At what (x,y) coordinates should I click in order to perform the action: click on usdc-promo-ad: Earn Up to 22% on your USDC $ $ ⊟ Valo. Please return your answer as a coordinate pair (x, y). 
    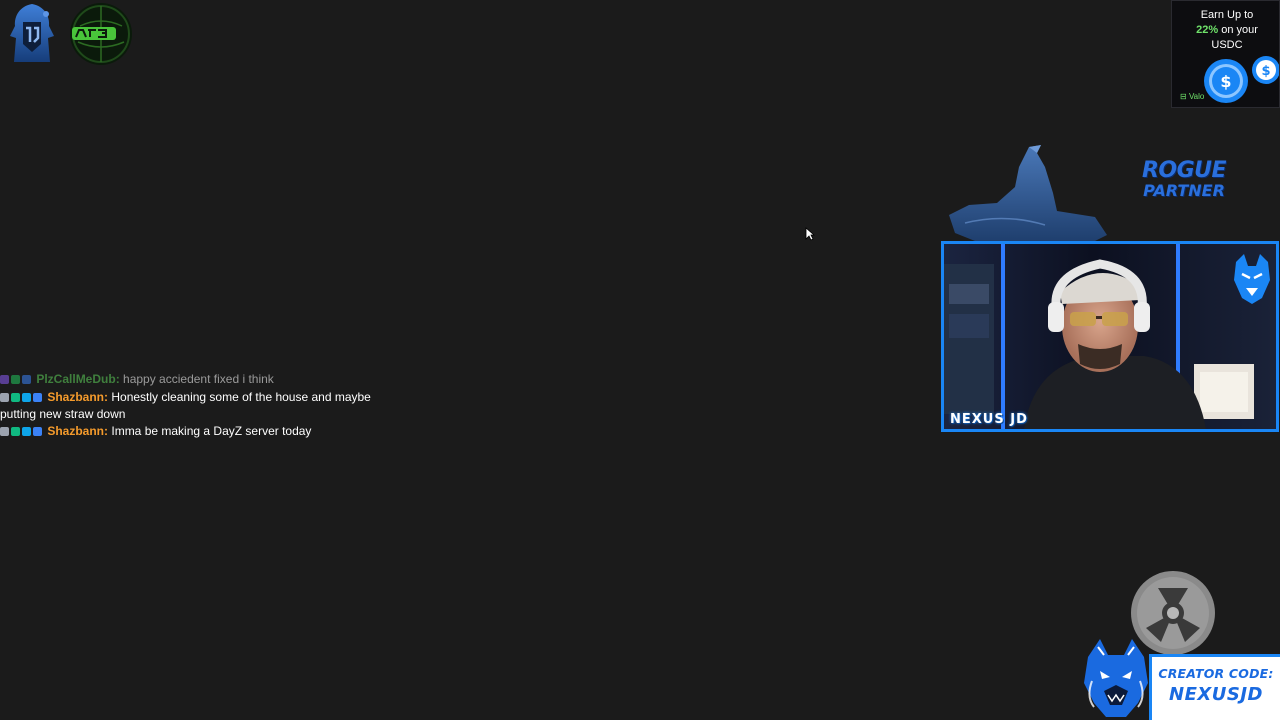
    Looking at the image, I should click on (1225, 54).